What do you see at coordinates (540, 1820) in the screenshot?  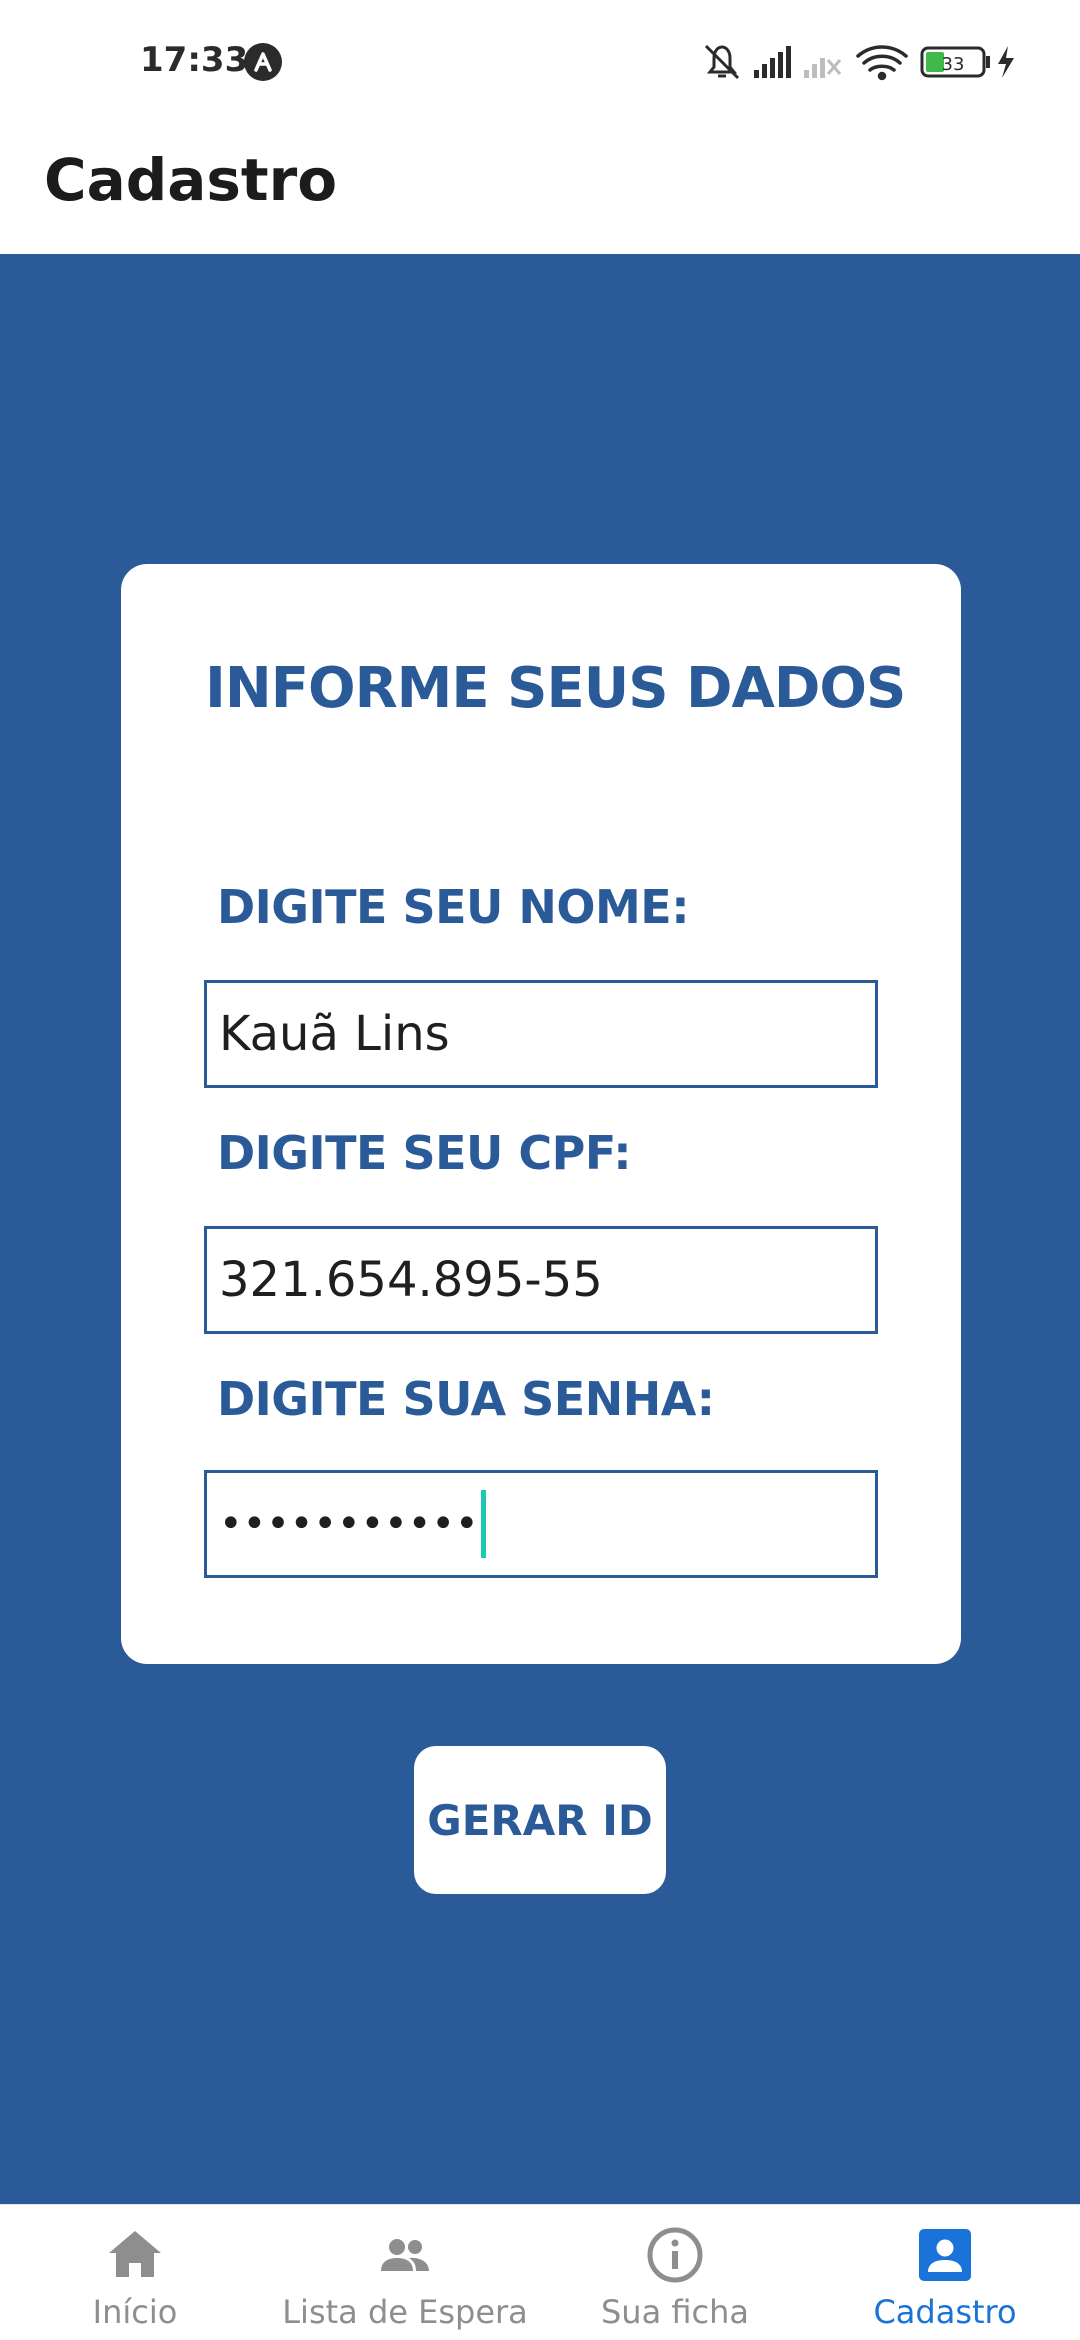 I see `gerar-id-button: GERAR ID` at bounding box center [540, 1820].